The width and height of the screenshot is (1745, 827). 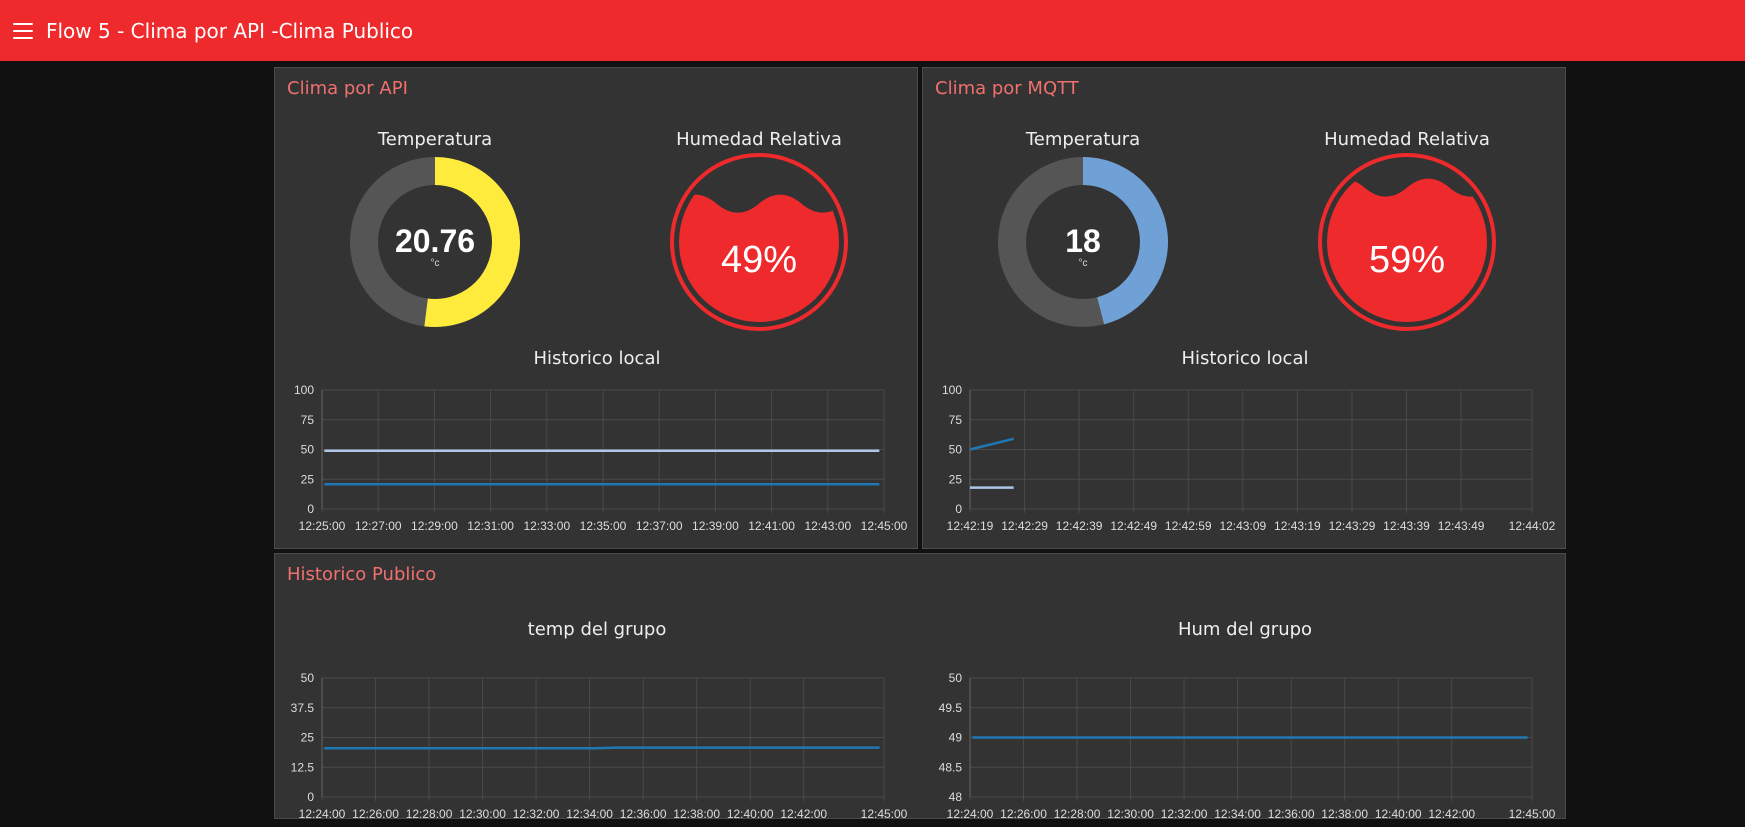 I want to click on menu-icon, so click(x=23, y=30).